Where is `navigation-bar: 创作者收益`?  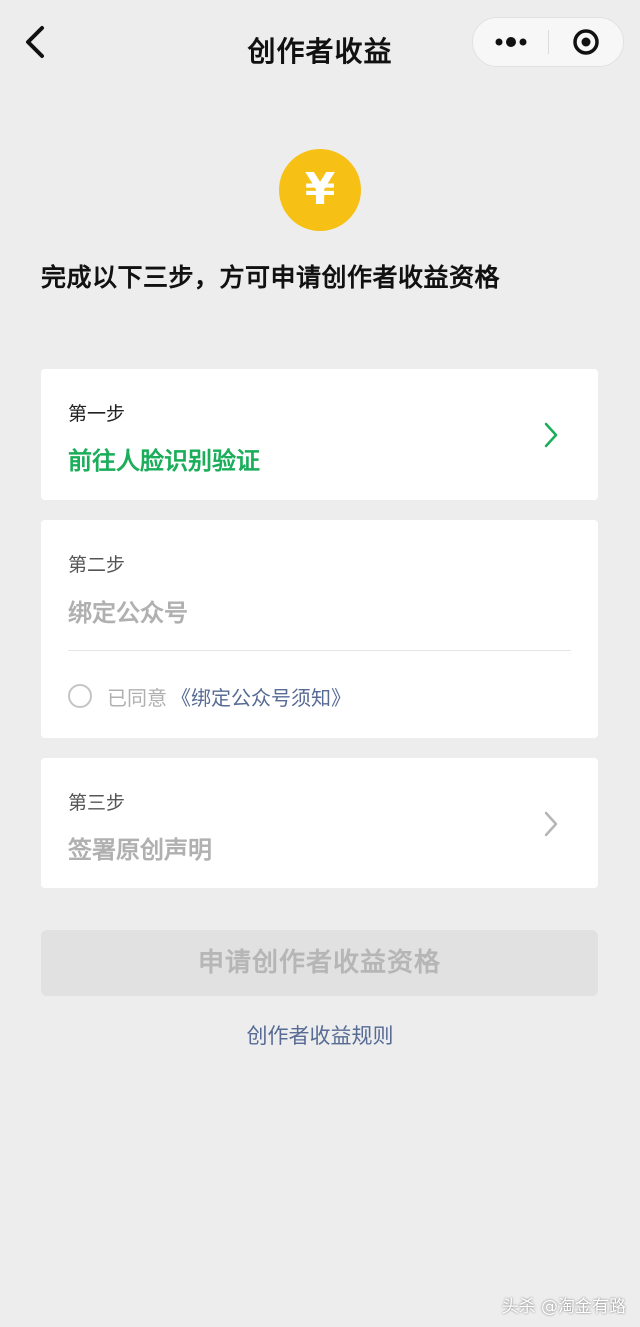 navigation-bar: 创作者收益 is located at coordinates (320, 50).